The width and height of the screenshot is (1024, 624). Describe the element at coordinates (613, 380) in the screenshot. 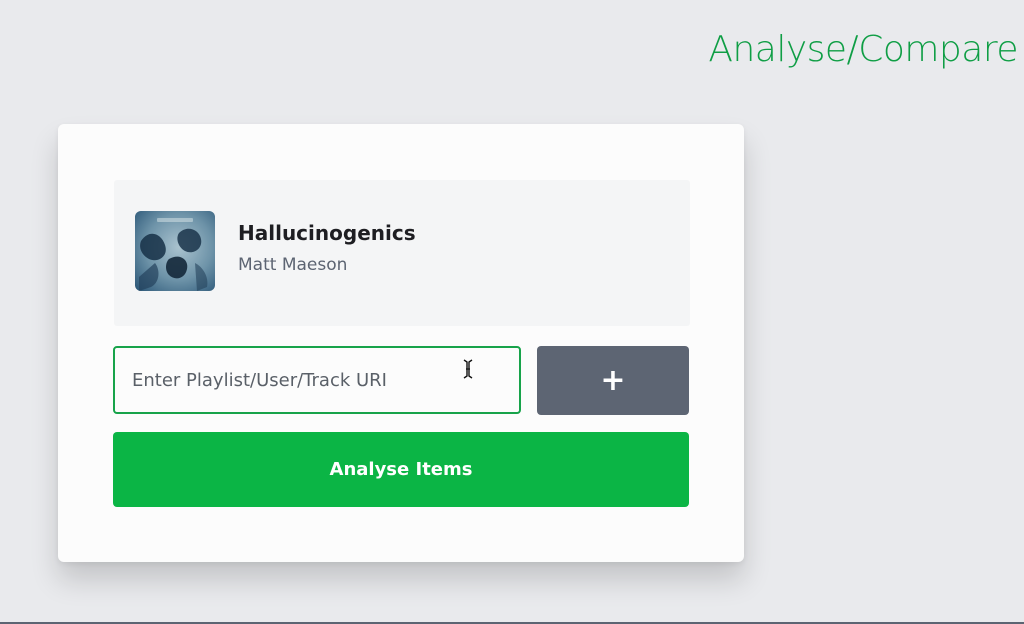

I see `add-item-button: +` at that location.